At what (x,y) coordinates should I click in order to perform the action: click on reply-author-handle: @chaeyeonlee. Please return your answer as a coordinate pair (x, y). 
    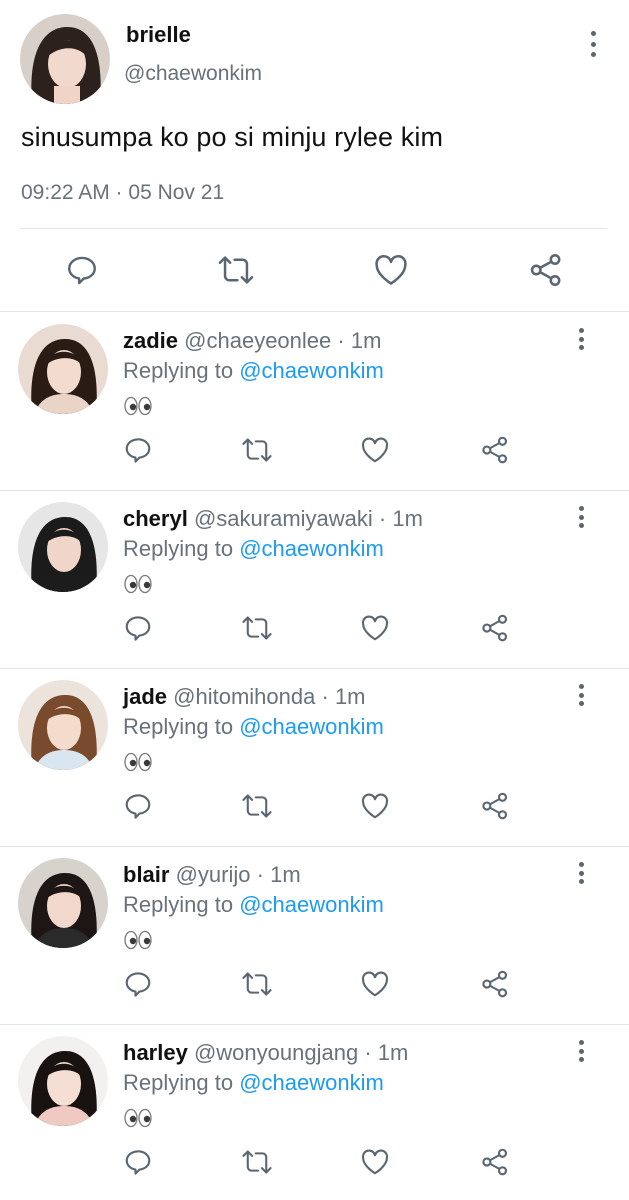
    Looking at the image, I should click on (257, 340).